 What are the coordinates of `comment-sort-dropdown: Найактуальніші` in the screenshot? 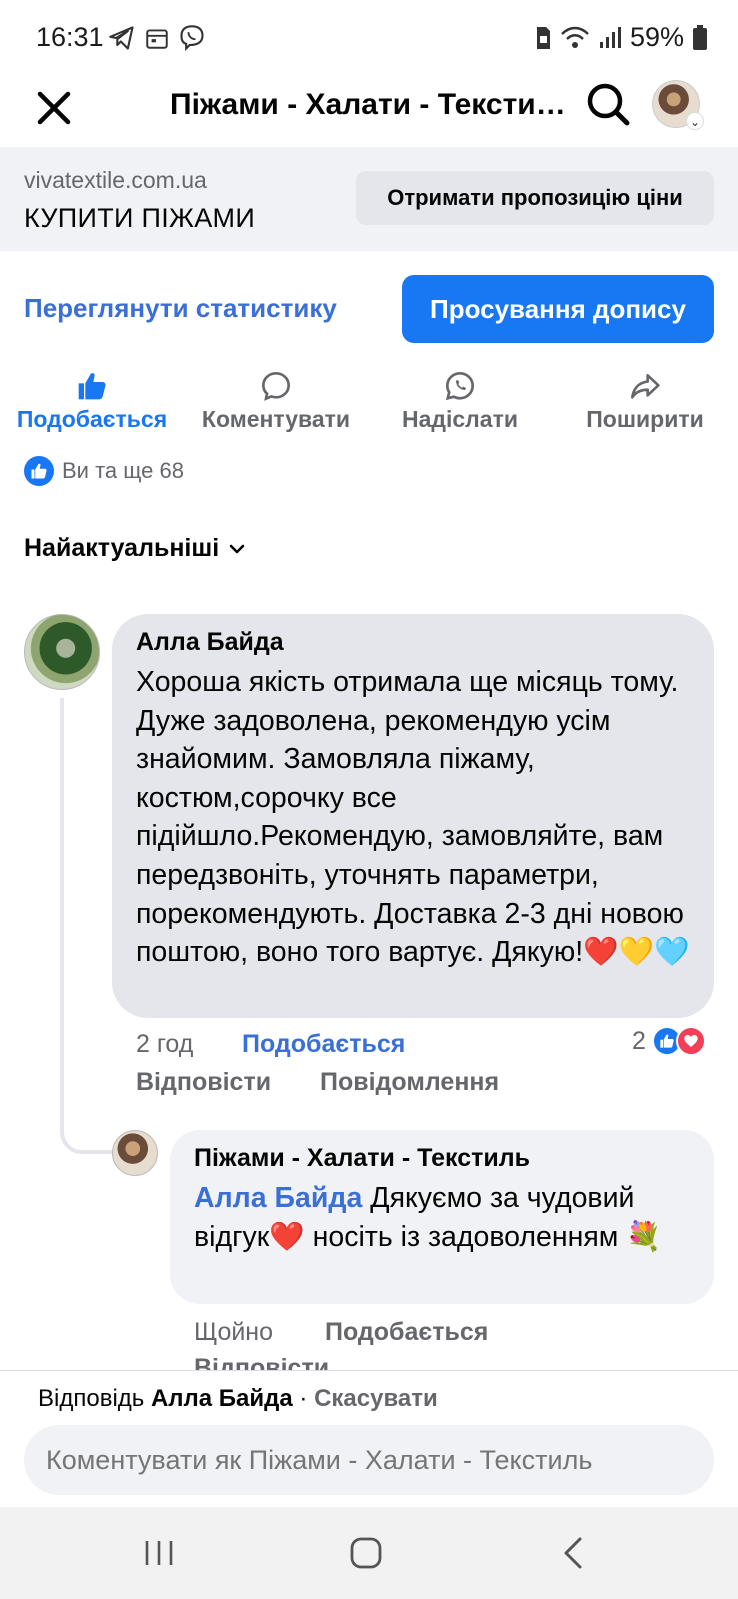 It's located at (135, 548).